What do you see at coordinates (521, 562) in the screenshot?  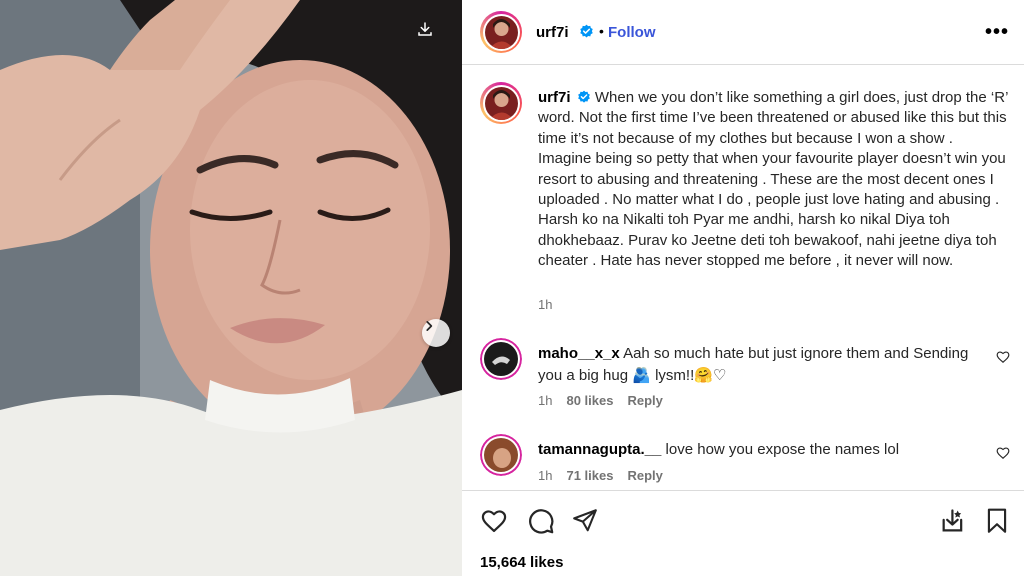 I see `likes-count: 15,664 likes` at bounding box center [521, 562].